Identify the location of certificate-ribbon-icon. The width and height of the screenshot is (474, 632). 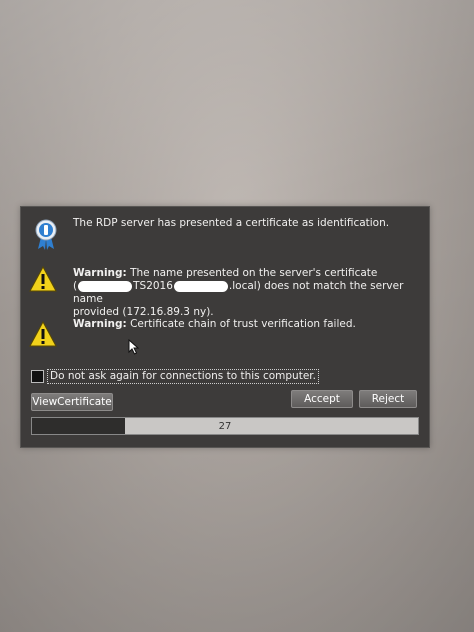
(46, 237).